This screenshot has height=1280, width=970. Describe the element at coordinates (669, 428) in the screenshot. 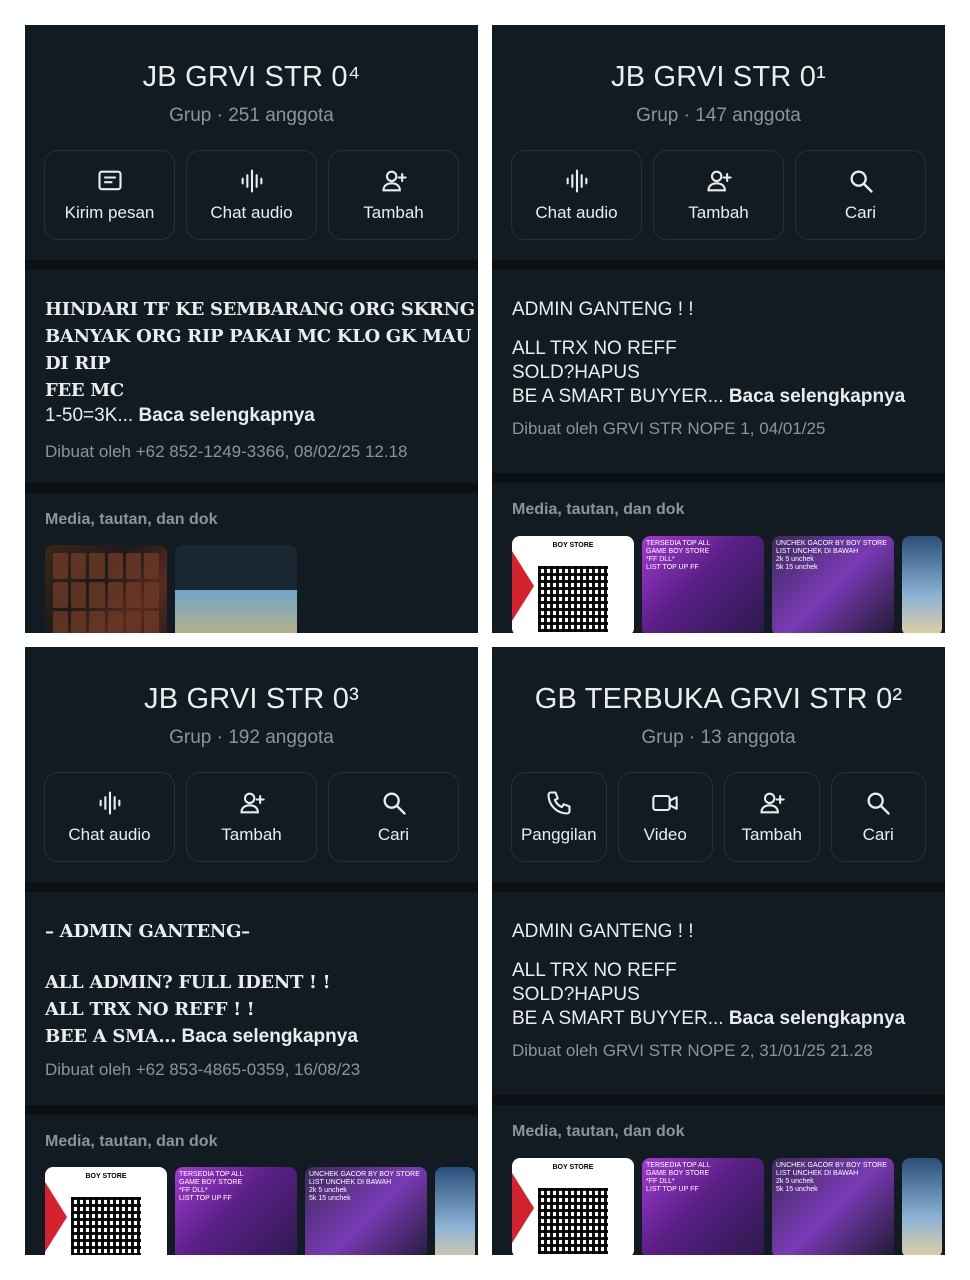

I see `created-by: Dibuat oleh GRVI STR NOPE 1, 04/01/25` at that location.